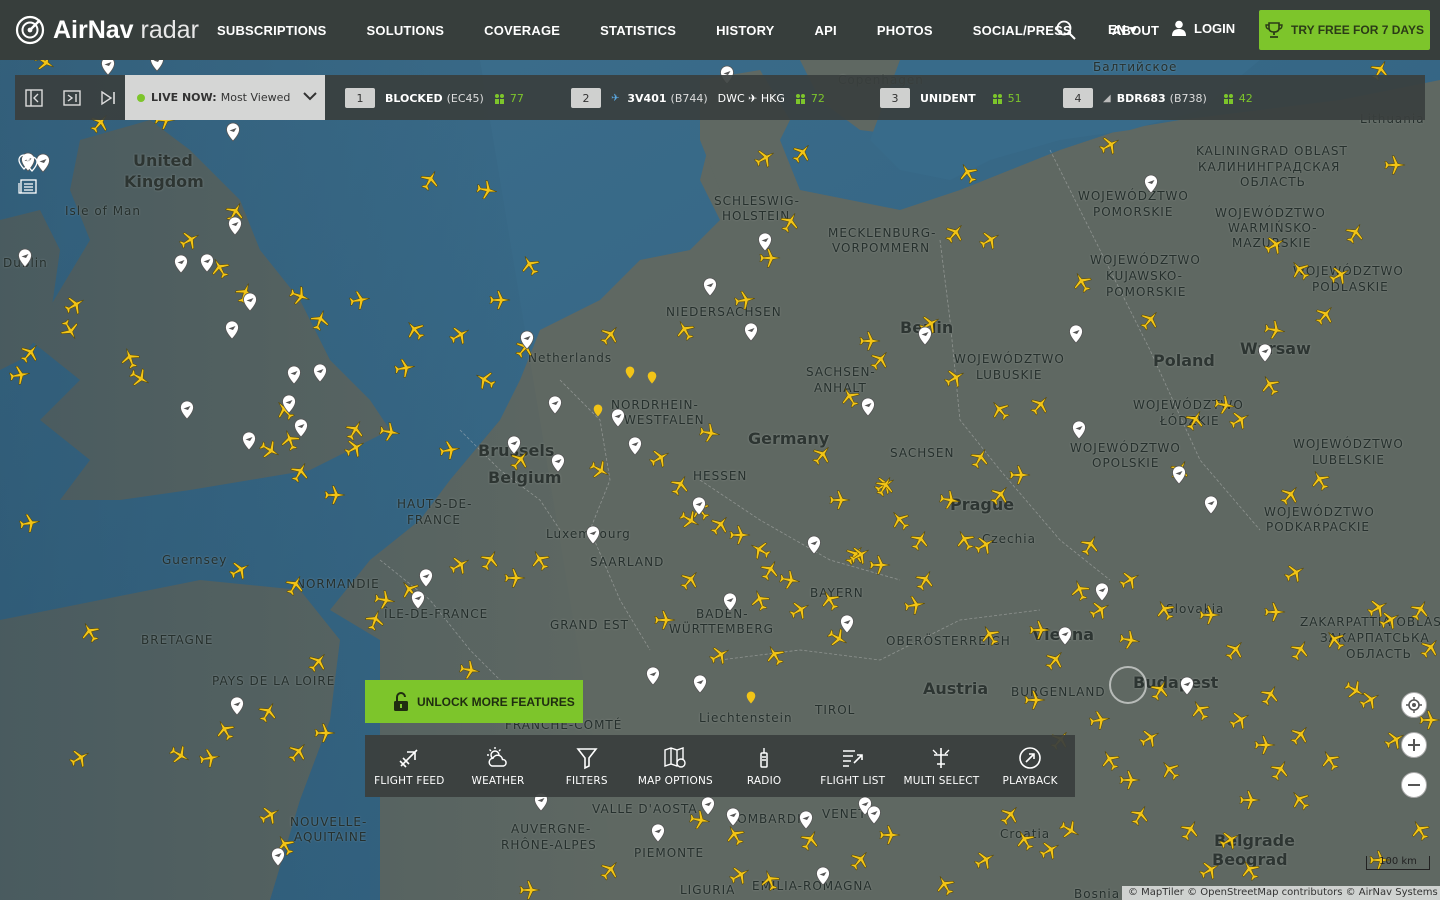 The width and height of the screenshot is (1440, 900). I want to click on airnav-logo: AirNav radar, so click(110, 30).